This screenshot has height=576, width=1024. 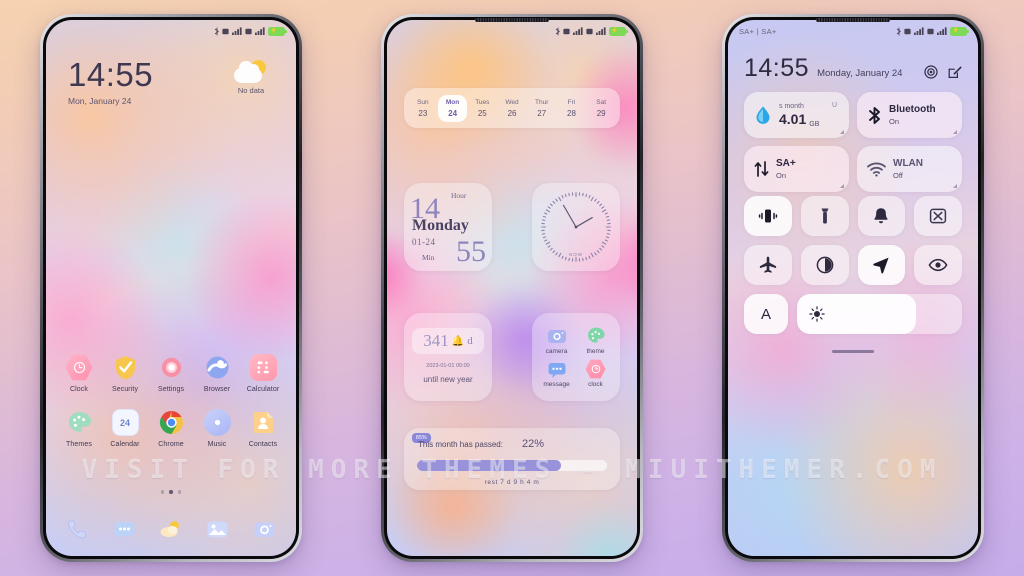 I want to click on weather-status: No data, so click(x=251, y=90).